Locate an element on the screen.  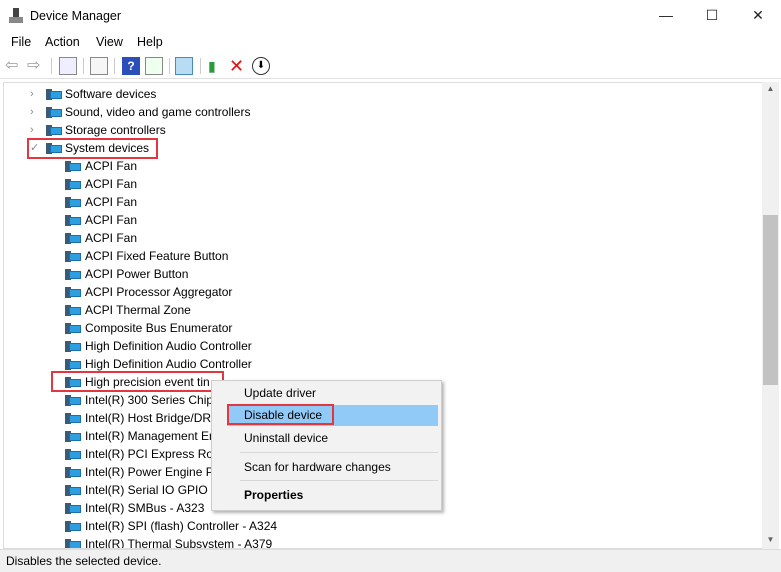
menu-properties: Properties is located at coordinates (273, 495).